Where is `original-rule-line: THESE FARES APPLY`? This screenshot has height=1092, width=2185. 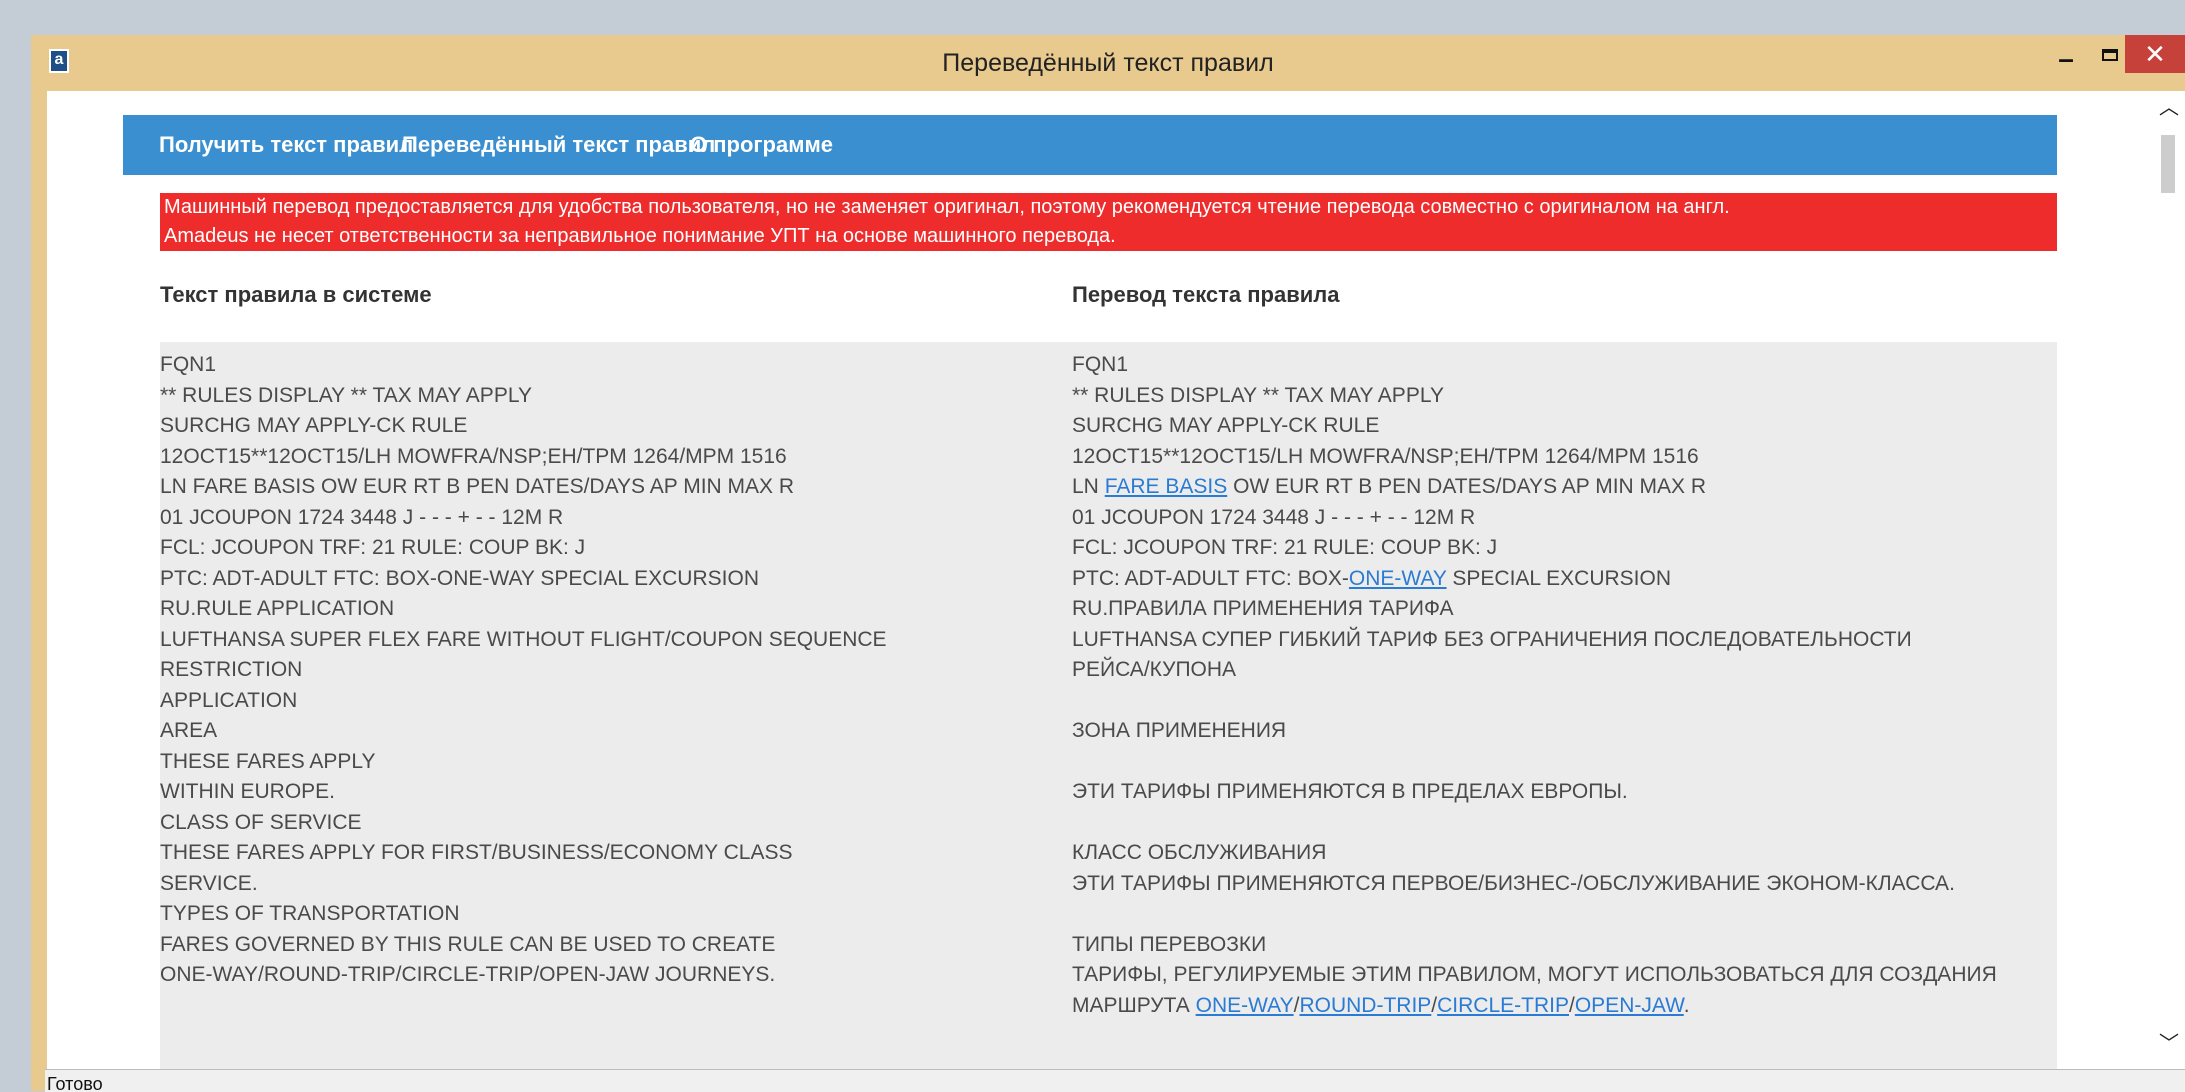 original-rule-line: THESE FARES APPLY is located at coordinates (268, 761).